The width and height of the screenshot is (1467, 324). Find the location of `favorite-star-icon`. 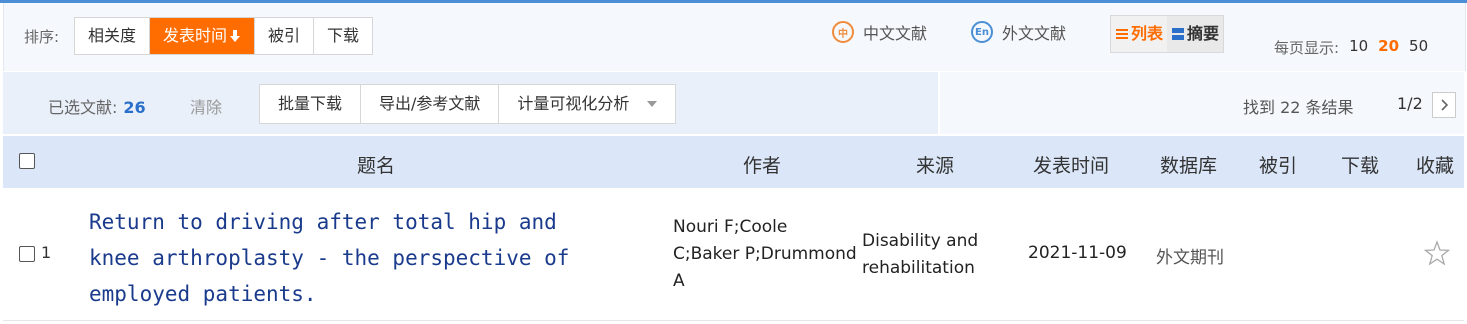

favorite-star-icon is located at coordinates (1437, 253).